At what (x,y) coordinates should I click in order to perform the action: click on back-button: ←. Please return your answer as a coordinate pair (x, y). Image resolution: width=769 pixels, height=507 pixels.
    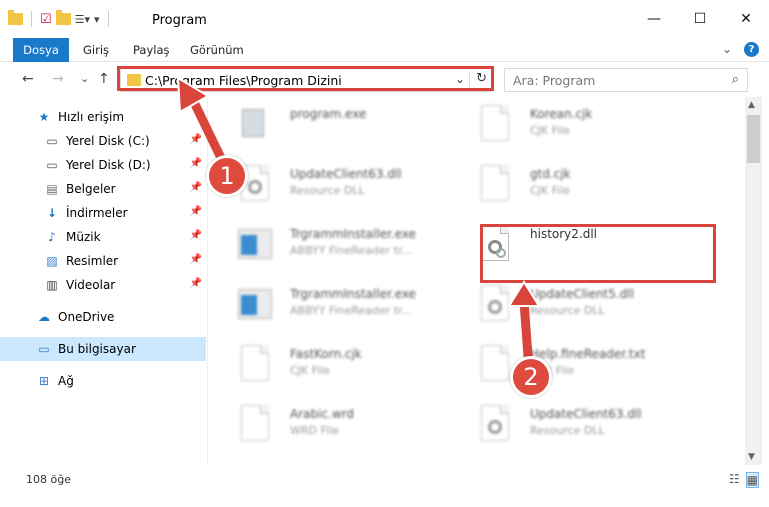
    Looking at the image, I should click on (28, 79).